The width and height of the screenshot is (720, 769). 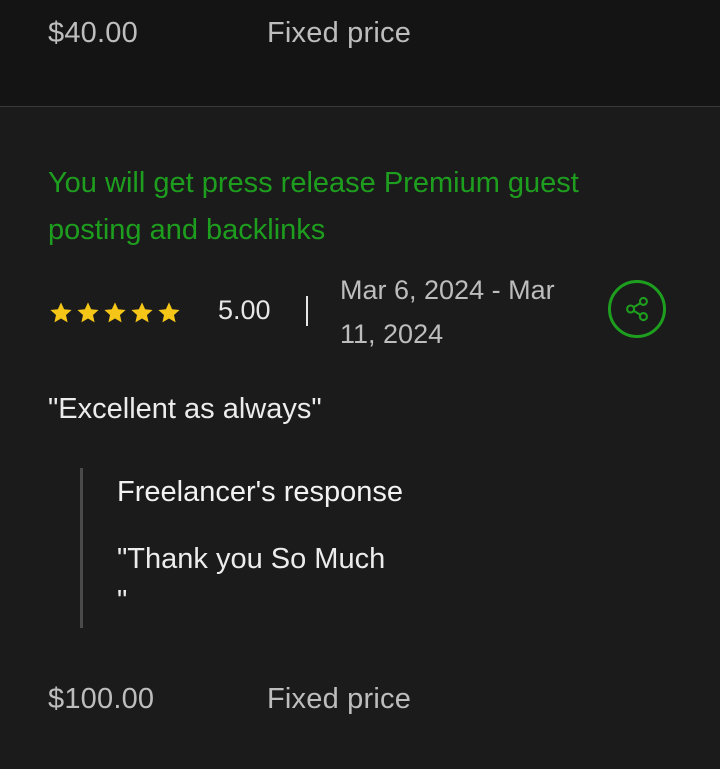 I want to click on contract-date-range: Mar 6, 2024 - Mar 11, 2024, so click(x=447, y=312).